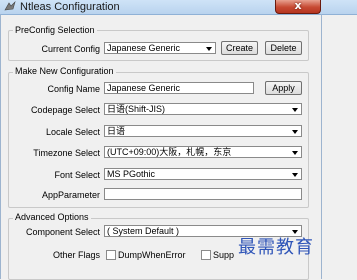 This screenshot has height=280, width=357. Describe the element at coordinates (0, 146) in the screenshot. I see `window-border-left` at that location.